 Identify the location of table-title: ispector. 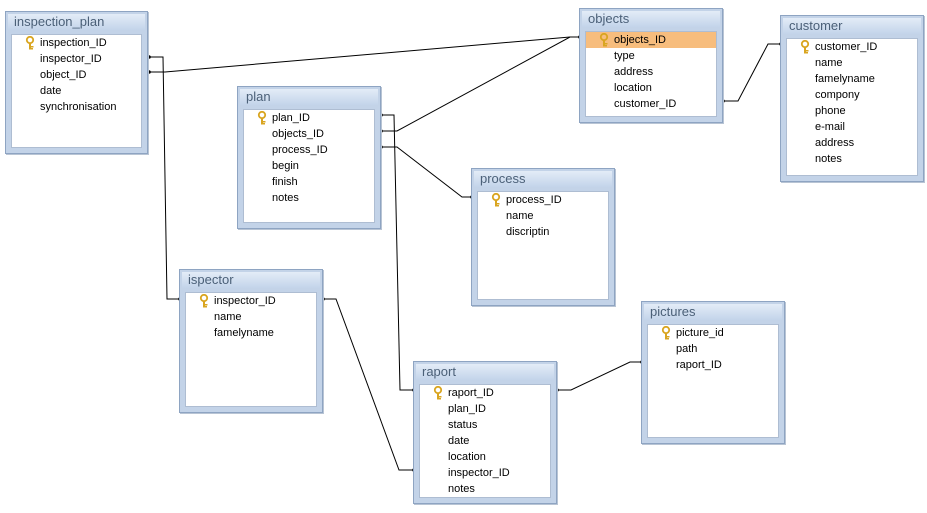
(251, 280).